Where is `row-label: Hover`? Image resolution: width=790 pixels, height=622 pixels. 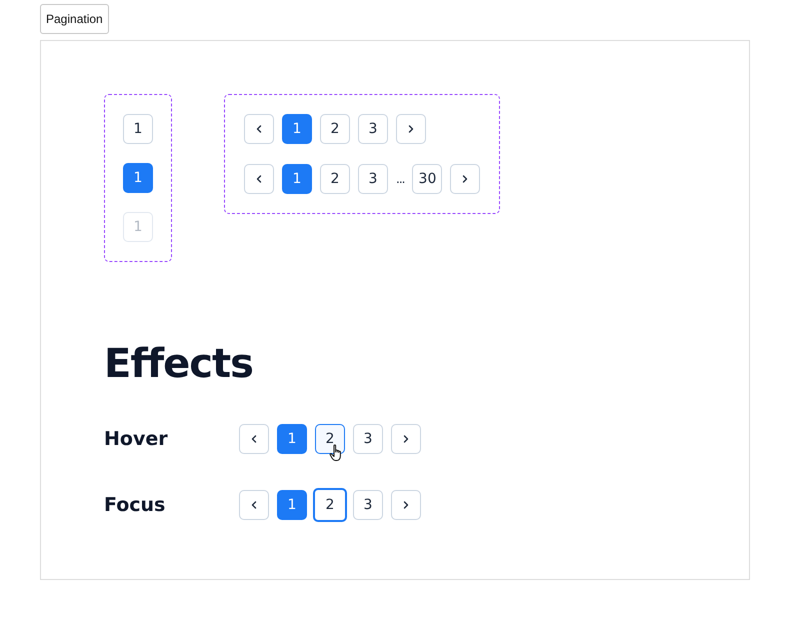
row-label: Hover is located at coordinates (136, 439).